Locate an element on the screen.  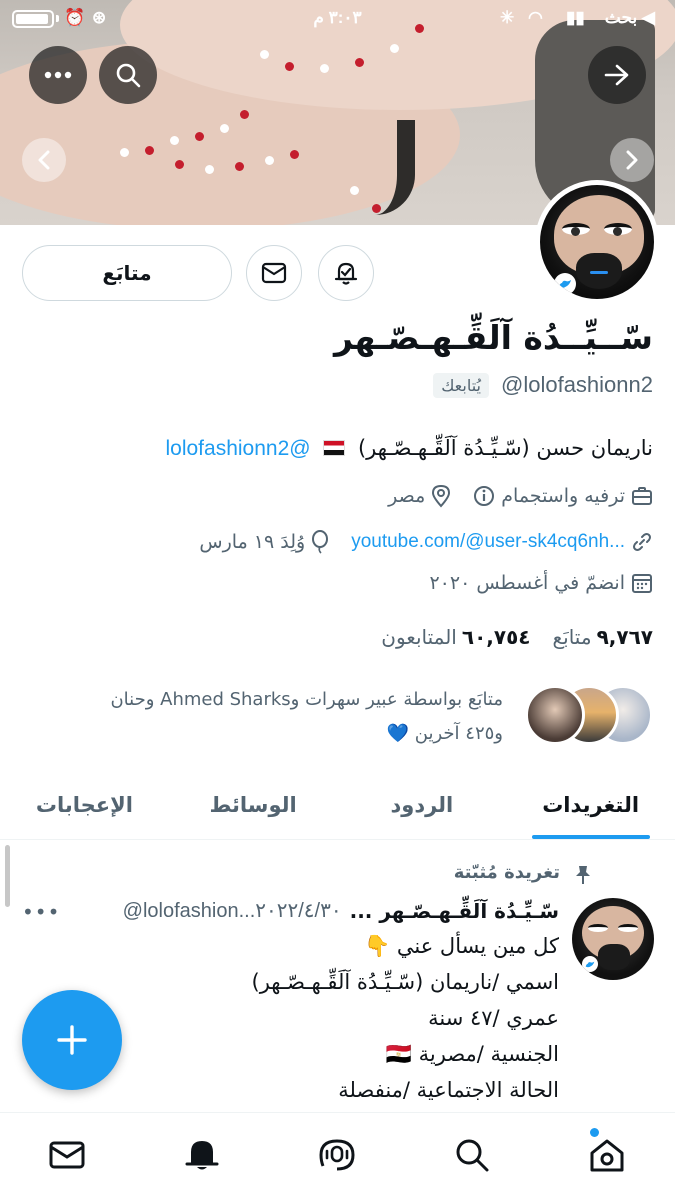
back-to-app: بحث ◀ is located at coordinates (630, 18).